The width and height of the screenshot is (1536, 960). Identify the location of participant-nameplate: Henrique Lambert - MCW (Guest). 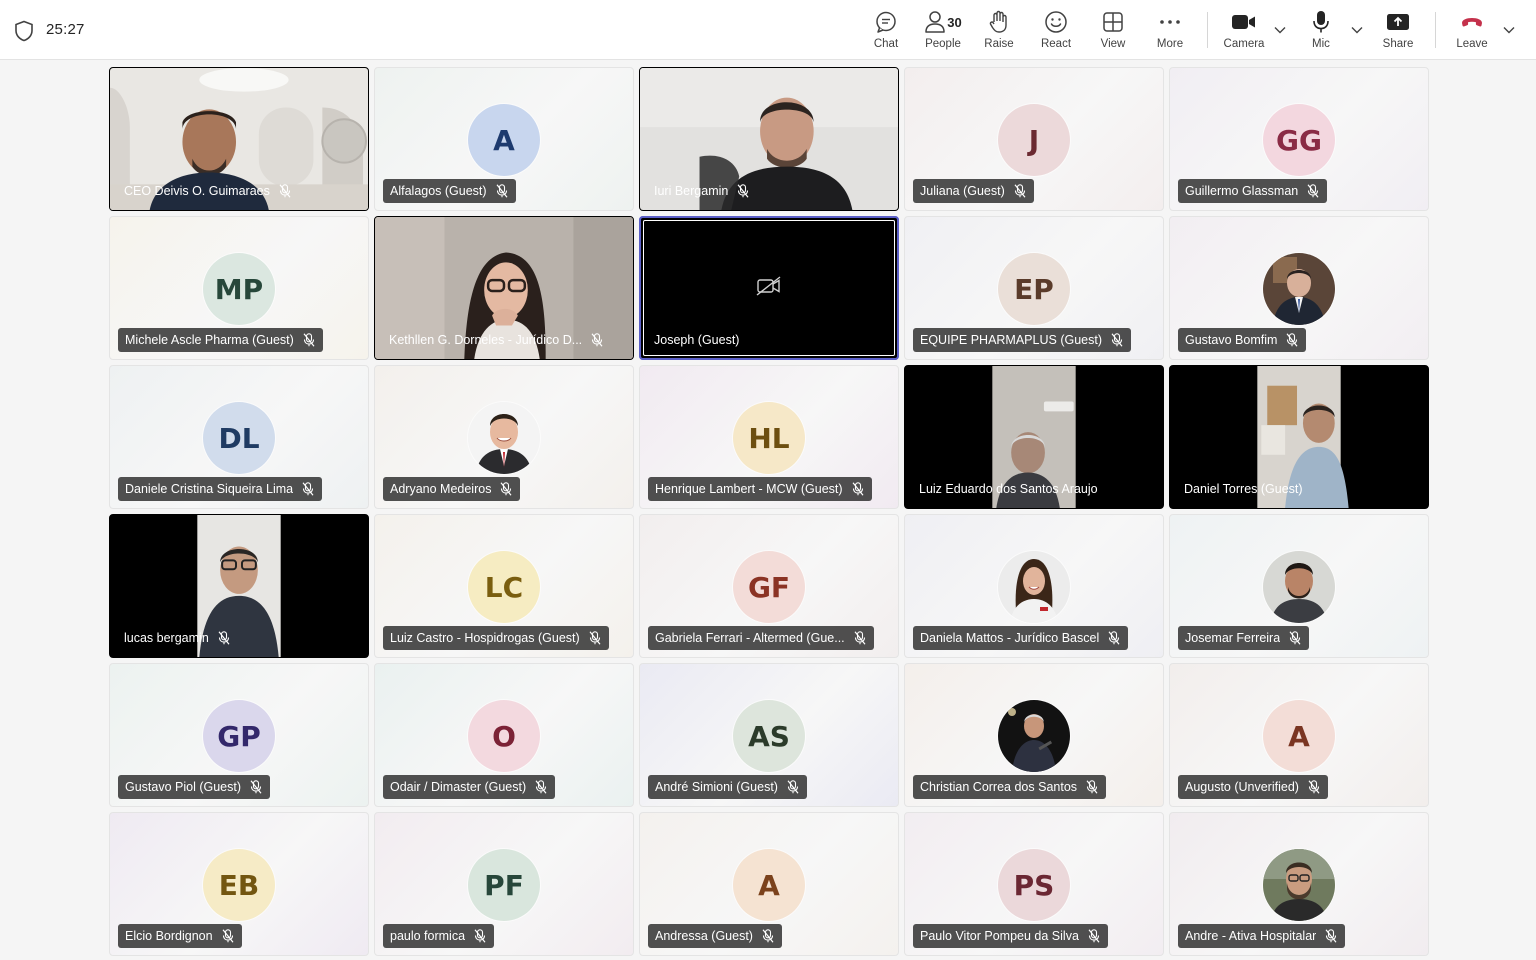
(760, 489).